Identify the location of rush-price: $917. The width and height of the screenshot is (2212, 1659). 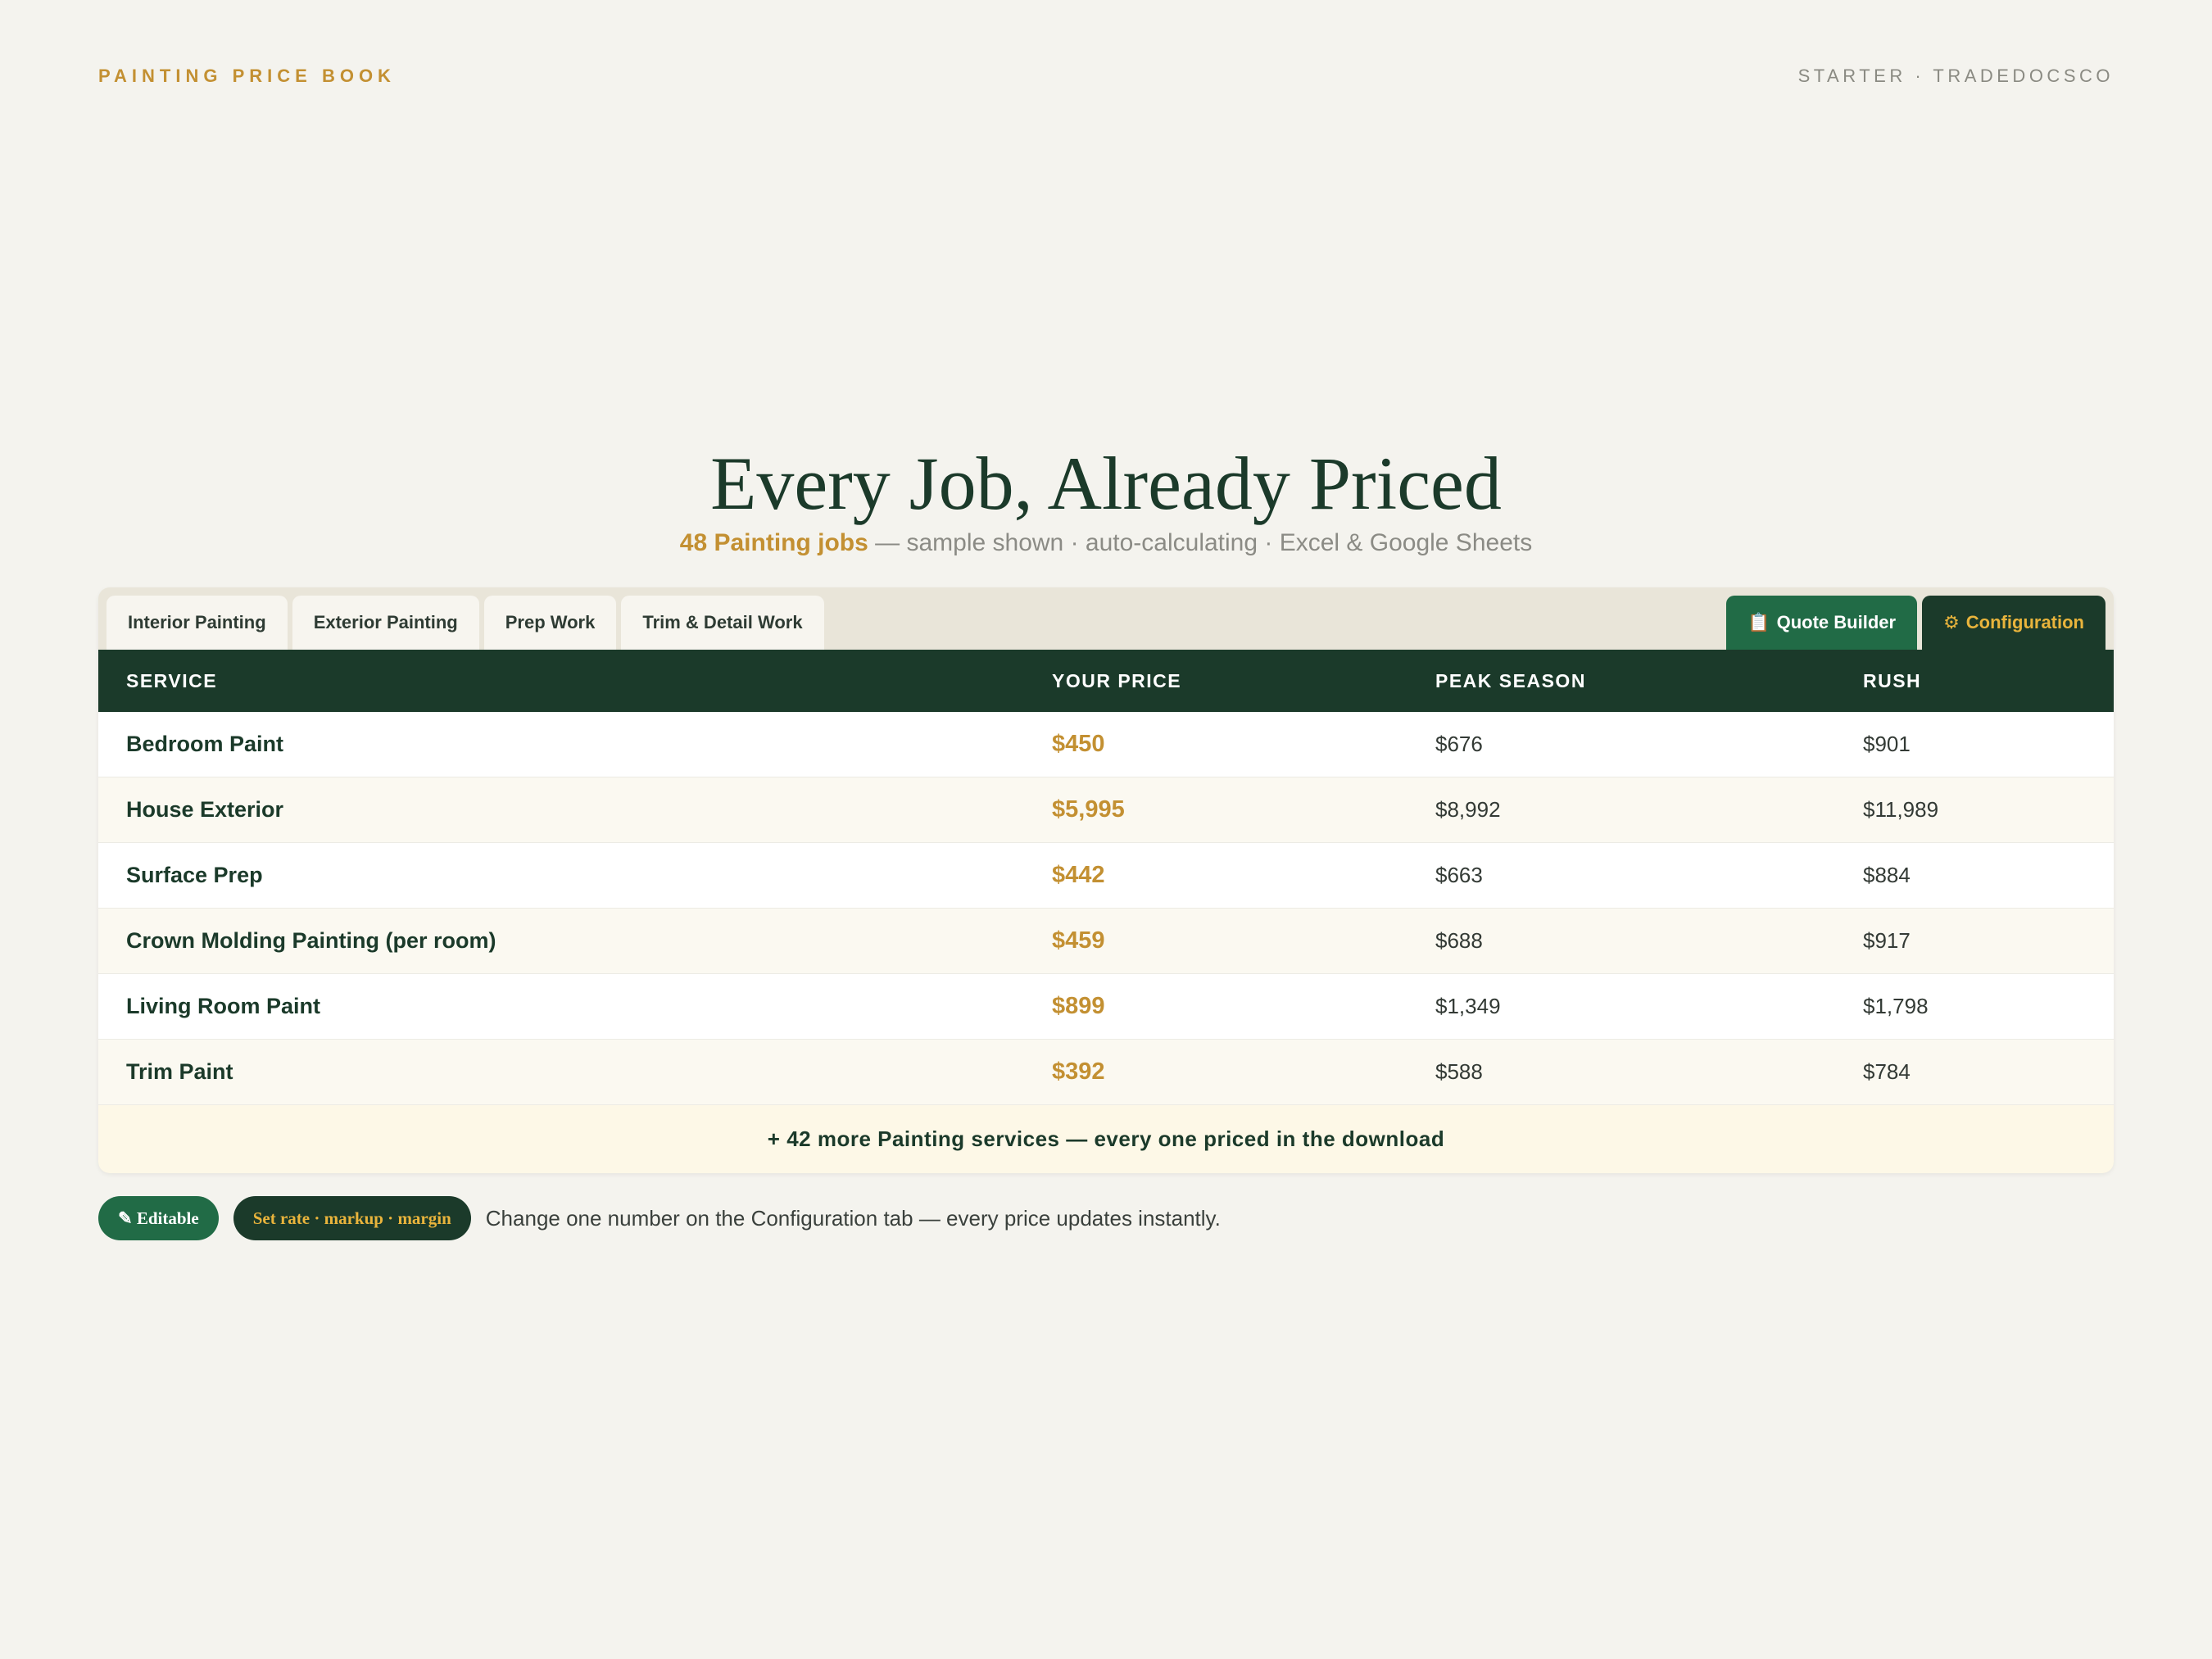
(1974, 941).